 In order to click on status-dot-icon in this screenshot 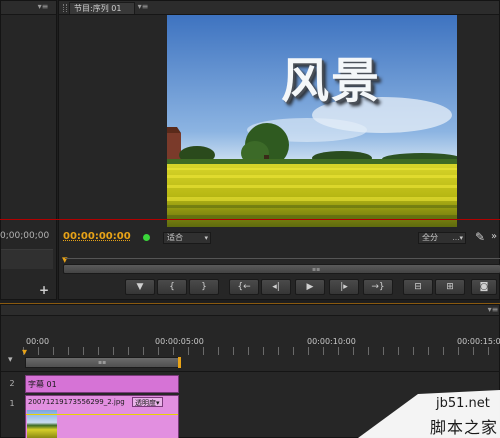, I will do `click(146, 237)`.